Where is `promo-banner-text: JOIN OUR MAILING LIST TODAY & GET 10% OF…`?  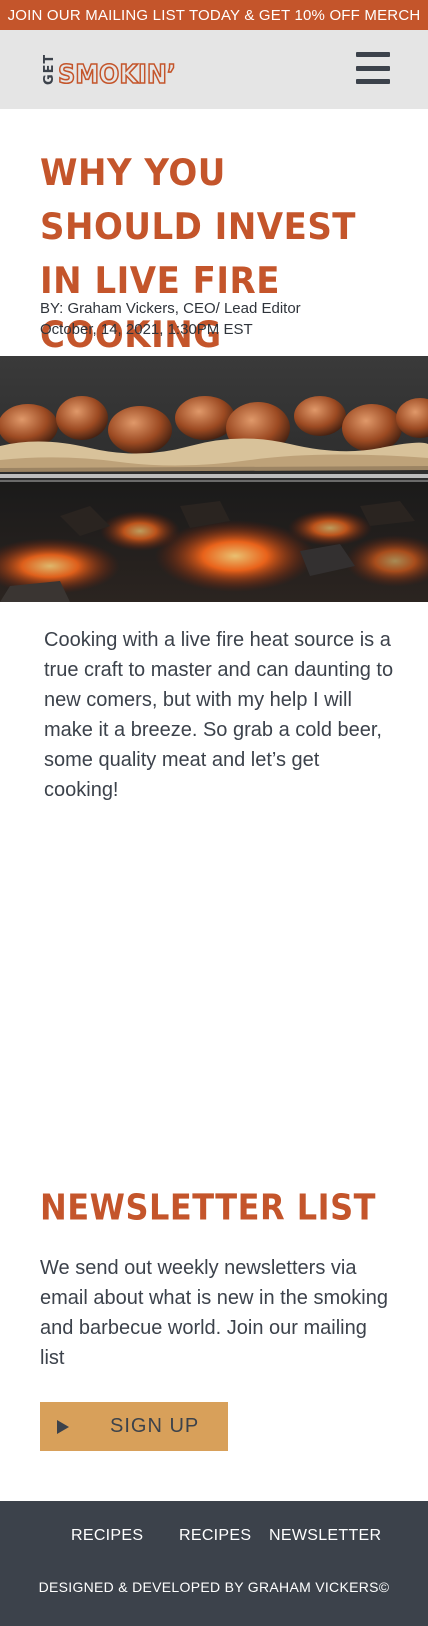
promo-banner-text: JOIN OUR MAILING LIST TODAY & GET 10% OF… is located at coordinates (214, 15).